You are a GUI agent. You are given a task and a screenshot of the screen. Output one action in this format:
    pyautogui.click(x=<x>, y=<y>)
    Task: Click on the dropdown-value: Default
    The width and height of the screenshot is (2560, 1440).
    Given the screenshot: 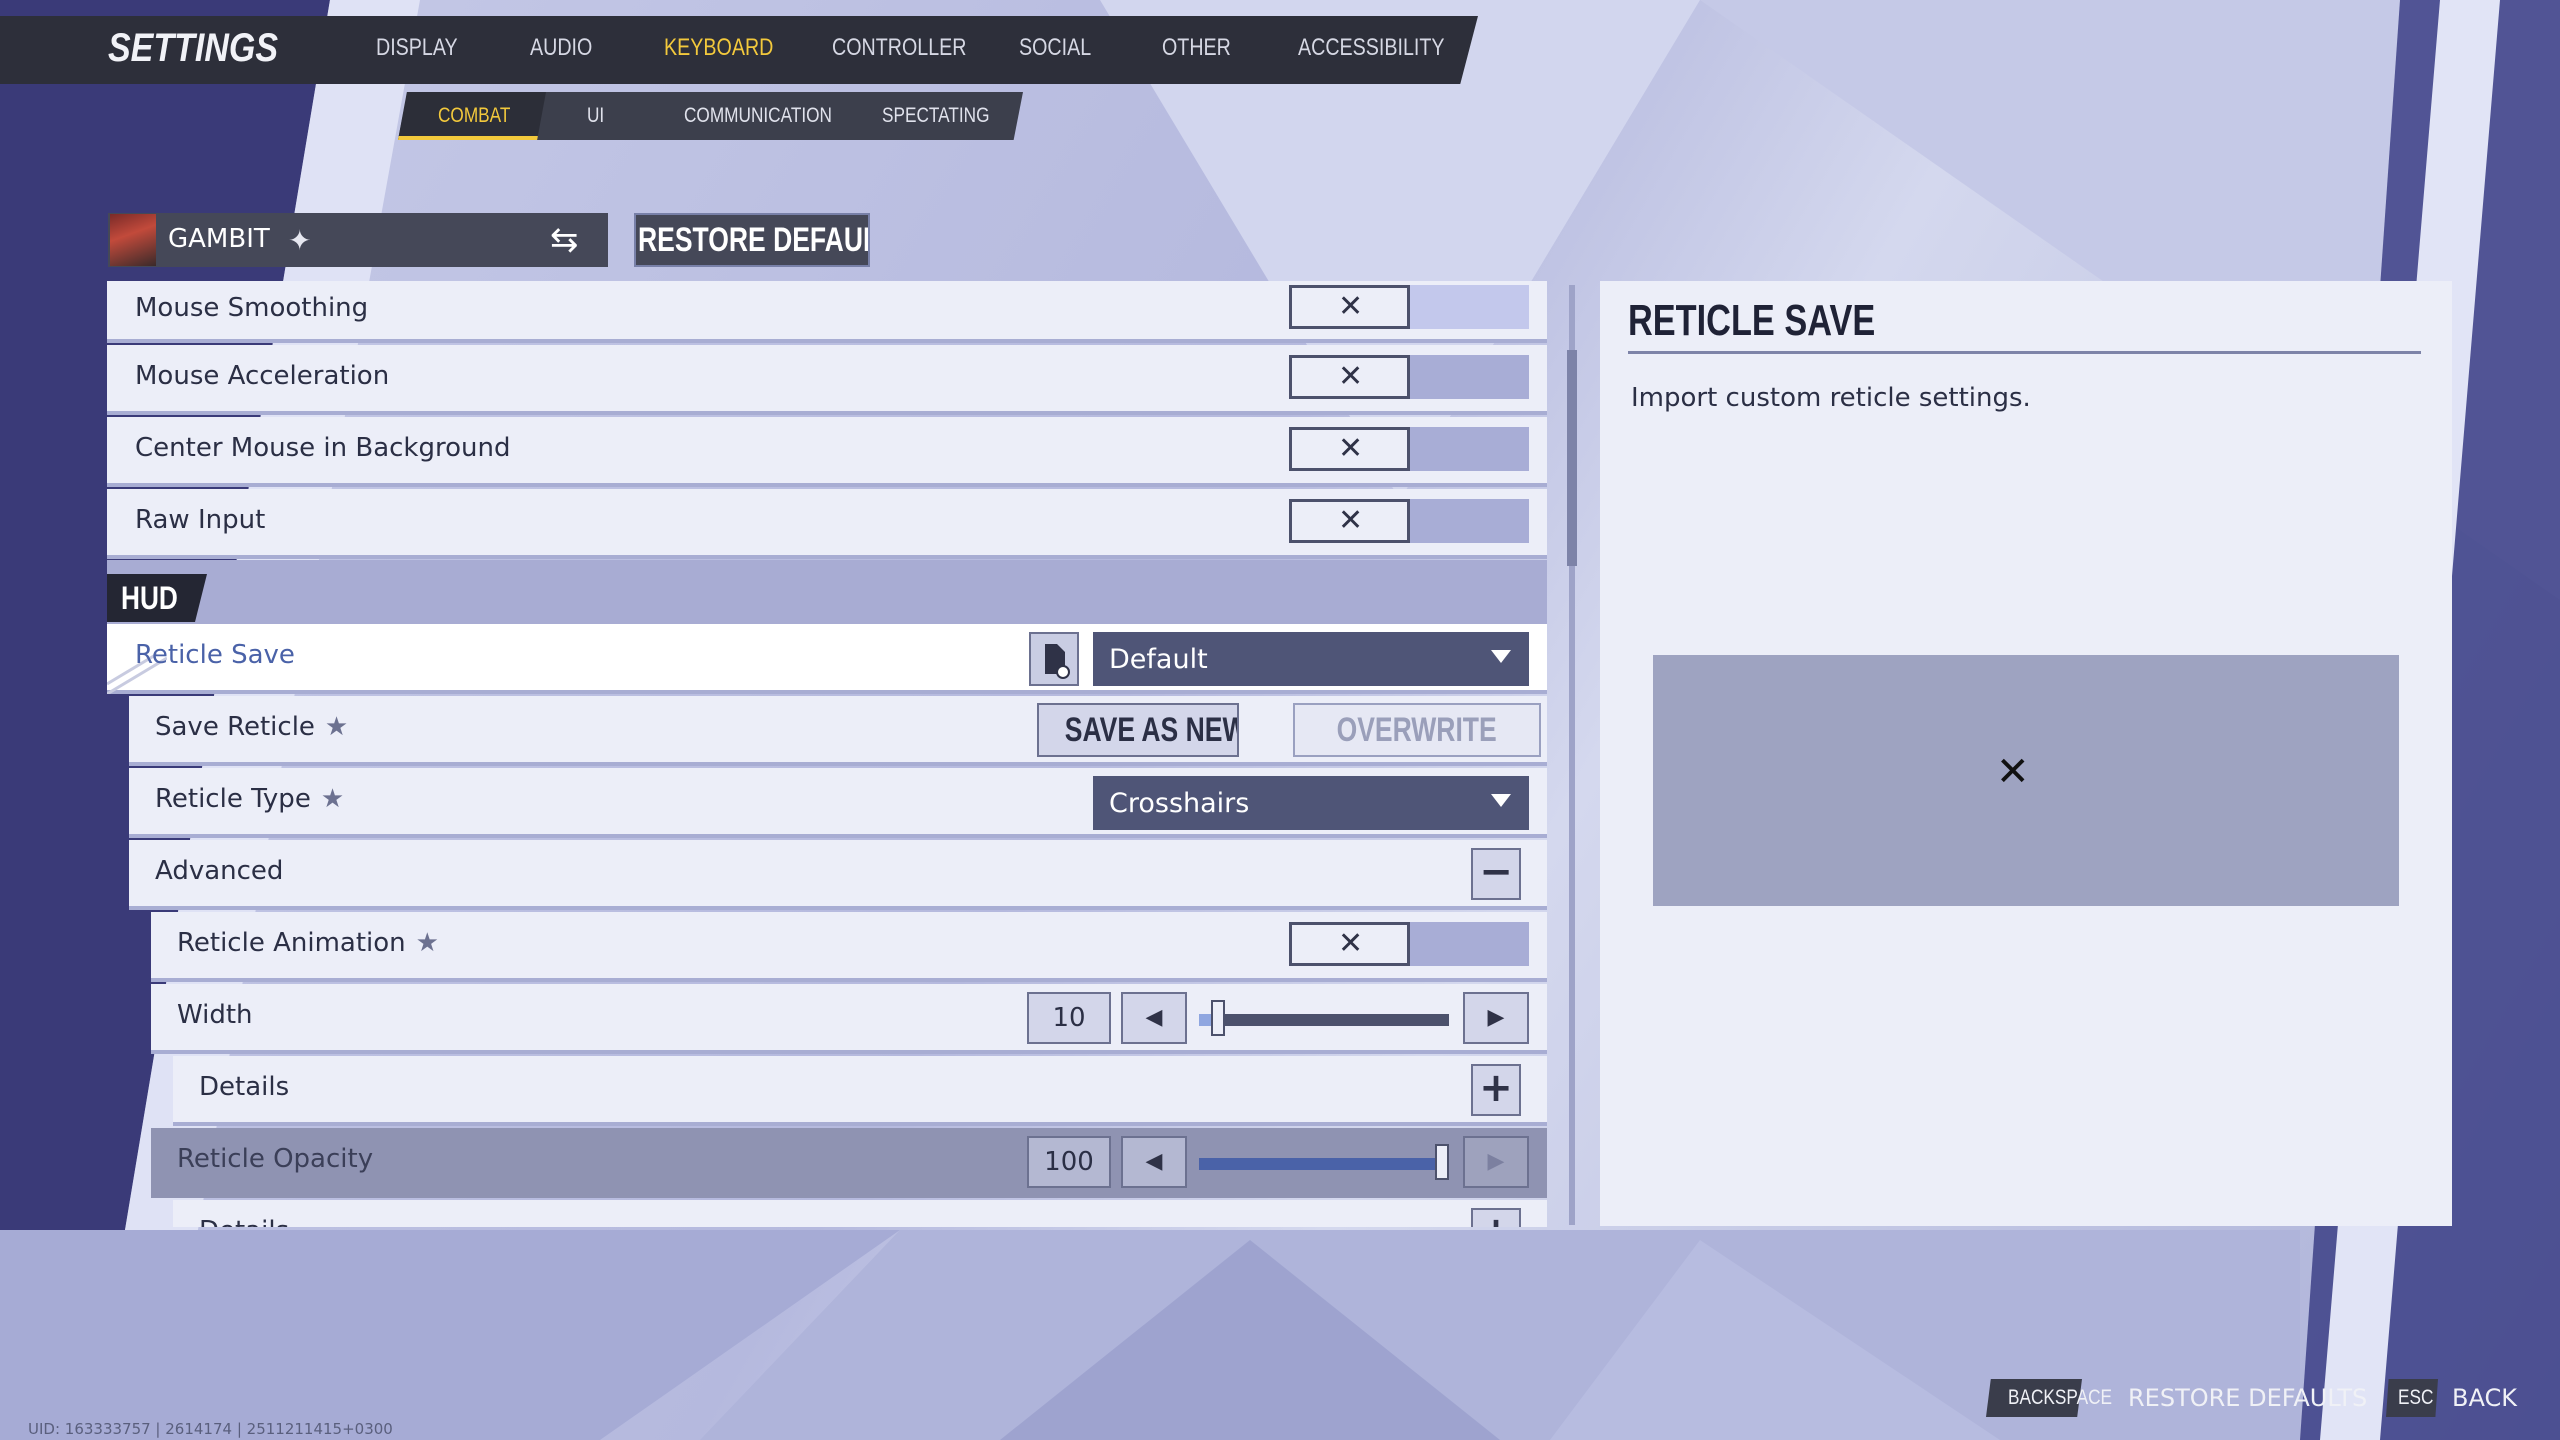 What is the action you would take?
    pyautogui.click(x=1158, y=659)
    